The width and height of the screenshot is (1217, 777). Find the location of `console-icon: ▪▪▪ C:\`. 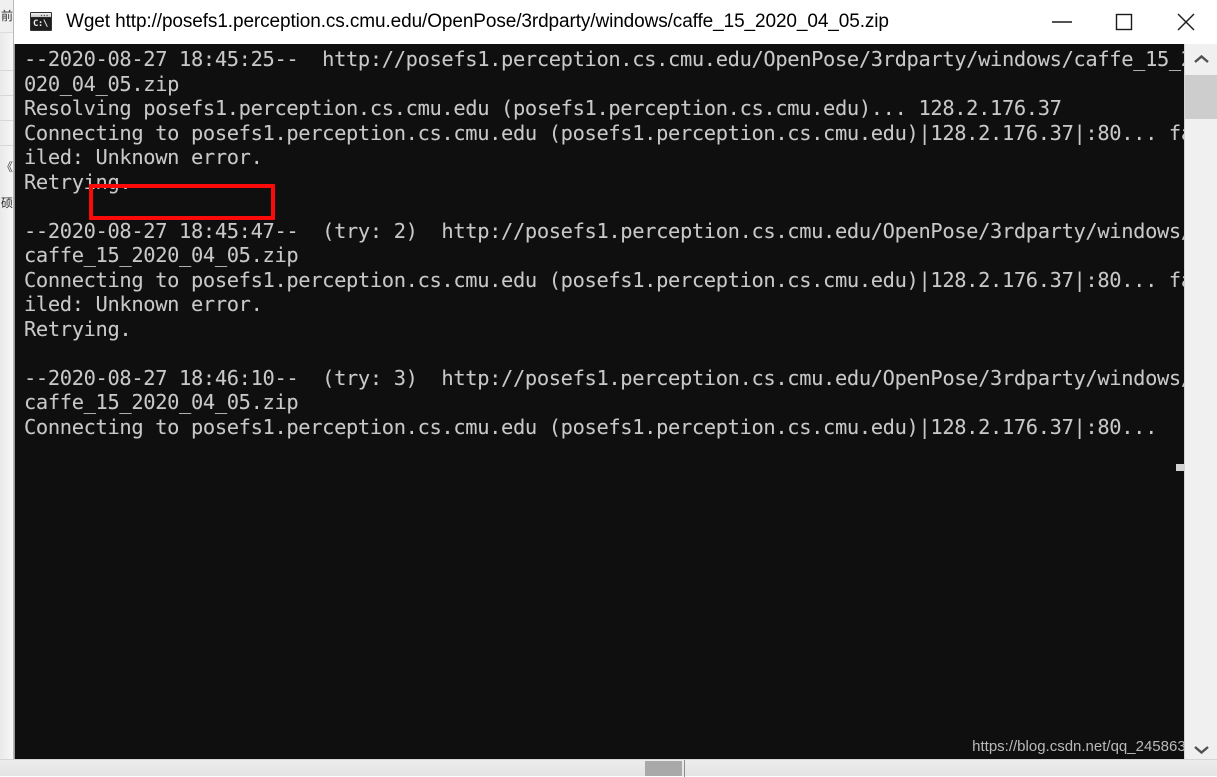

console-icon: ▪▪▪ C:\ is located at coordinates (41, 21).